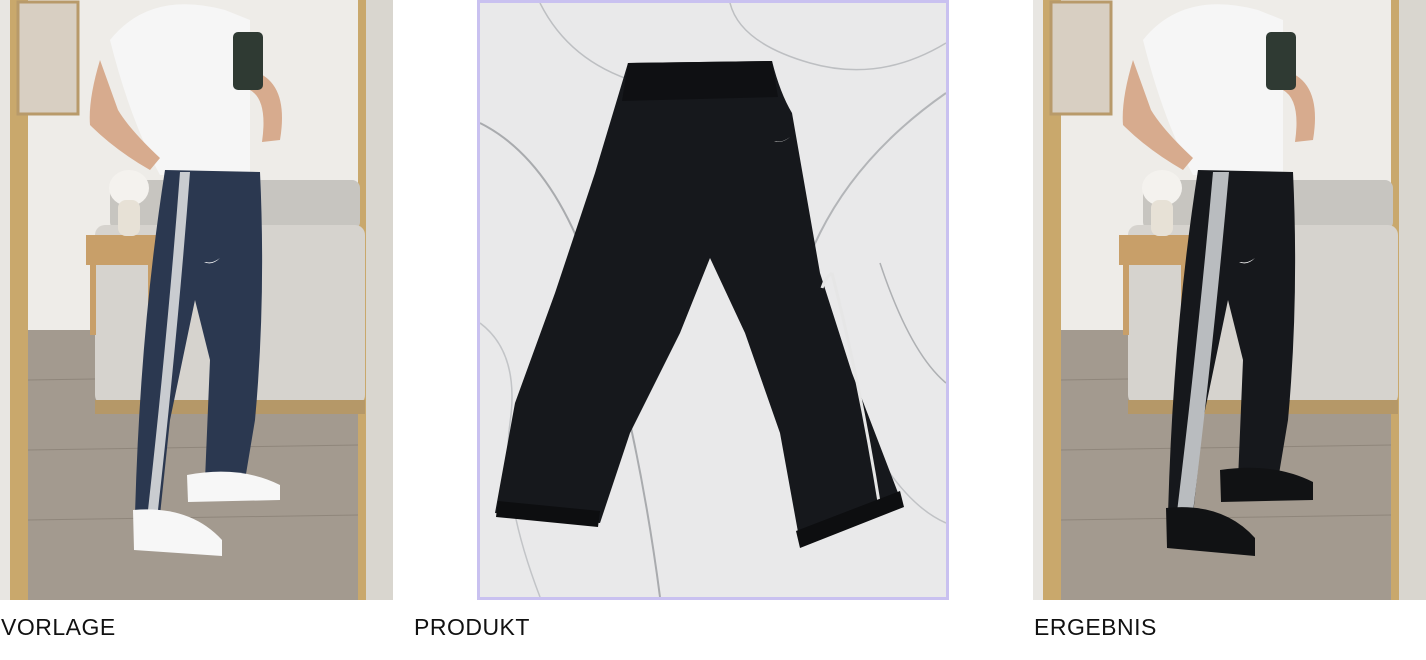  I want to click on caption-template: VORLAGE, so click(58, 627).